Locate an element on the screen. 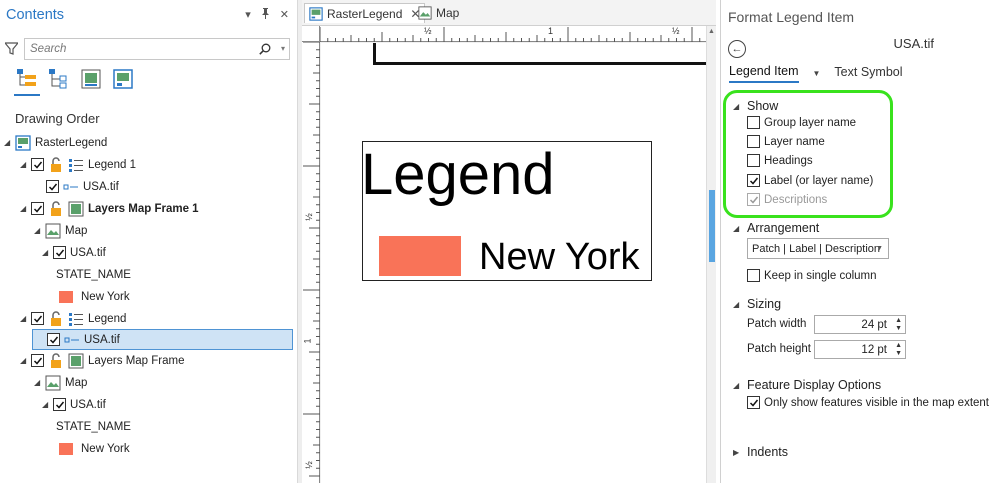 Image resolution: width=998 pixels, height=483 pixels. search-options-icon: ▾ is located at coordinates (283, 48).